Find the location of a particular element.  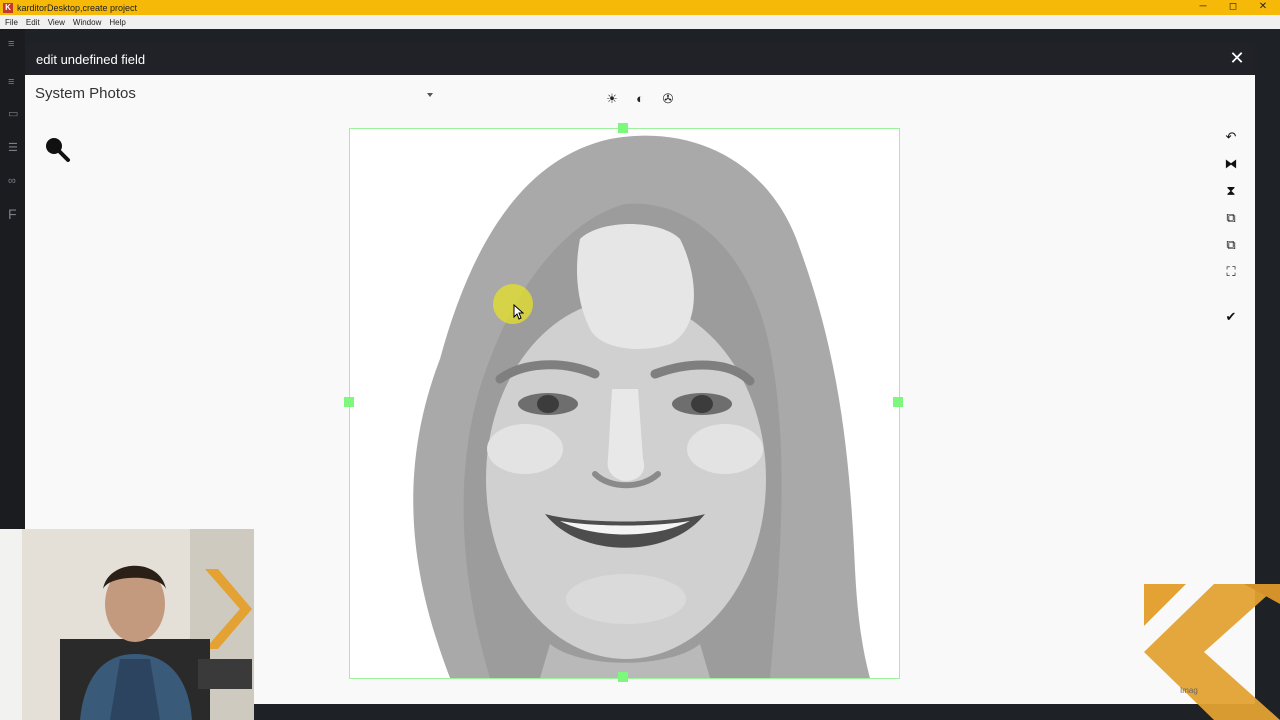

window-close-button: ✕ is located at coordinates (1263, 7).